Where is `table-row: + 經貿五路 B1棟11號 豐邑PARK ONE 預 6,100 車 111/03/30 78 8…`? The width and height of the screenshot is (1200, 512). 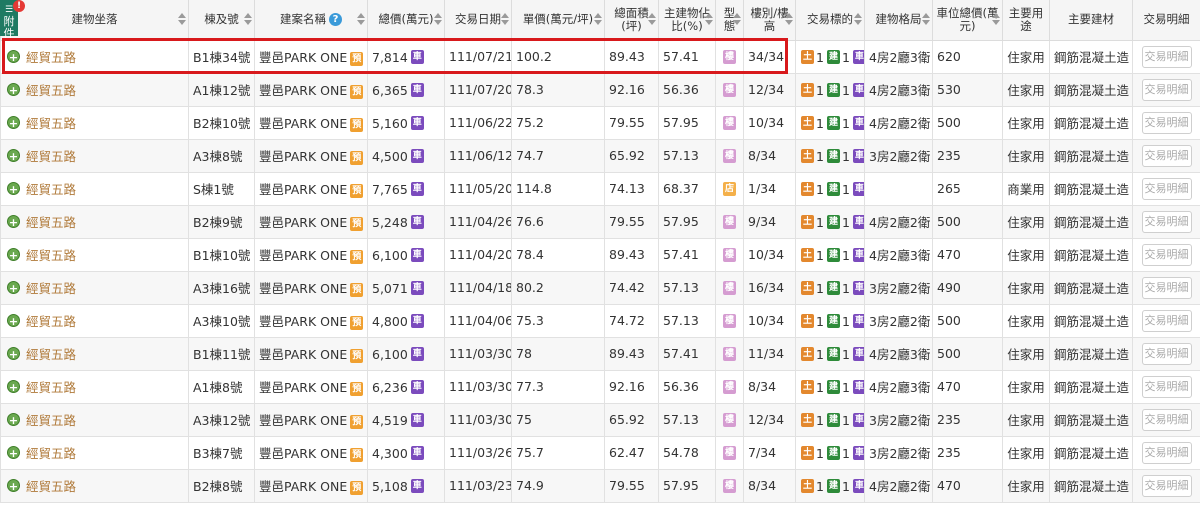
table-row: + 經貿五路 B1棟11號 豐邑PARK ONE 預 6,100 車 111/03/30 78 8… is located at coordinates (600, 353).